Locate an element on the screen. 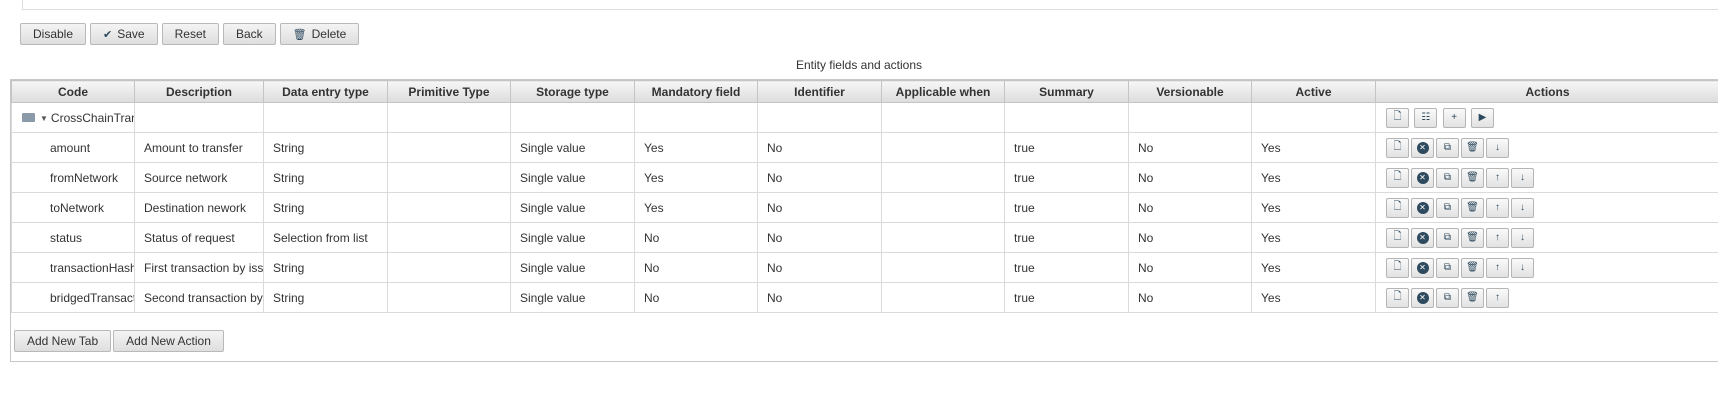 The image size is (1718, 400). column-header: Data entry type is located at coordinates (325, 91).